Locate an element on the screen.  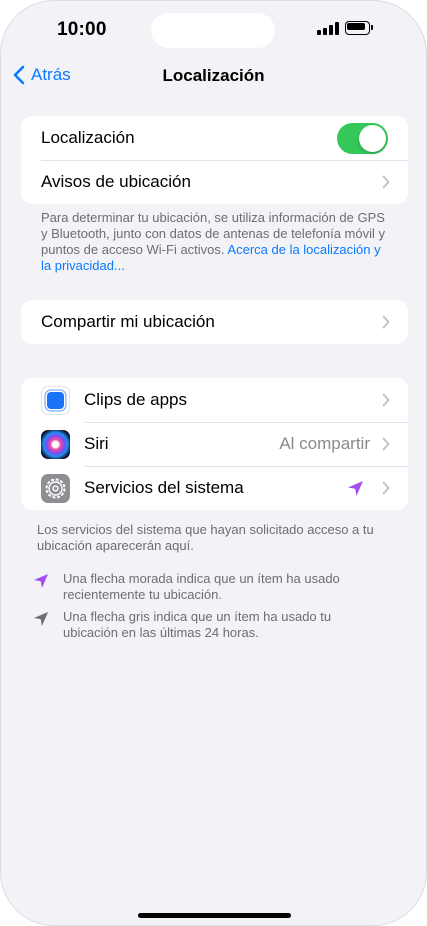
location-settings-group: Localización Avisos de ubicación is located at coordinates (214, 160).